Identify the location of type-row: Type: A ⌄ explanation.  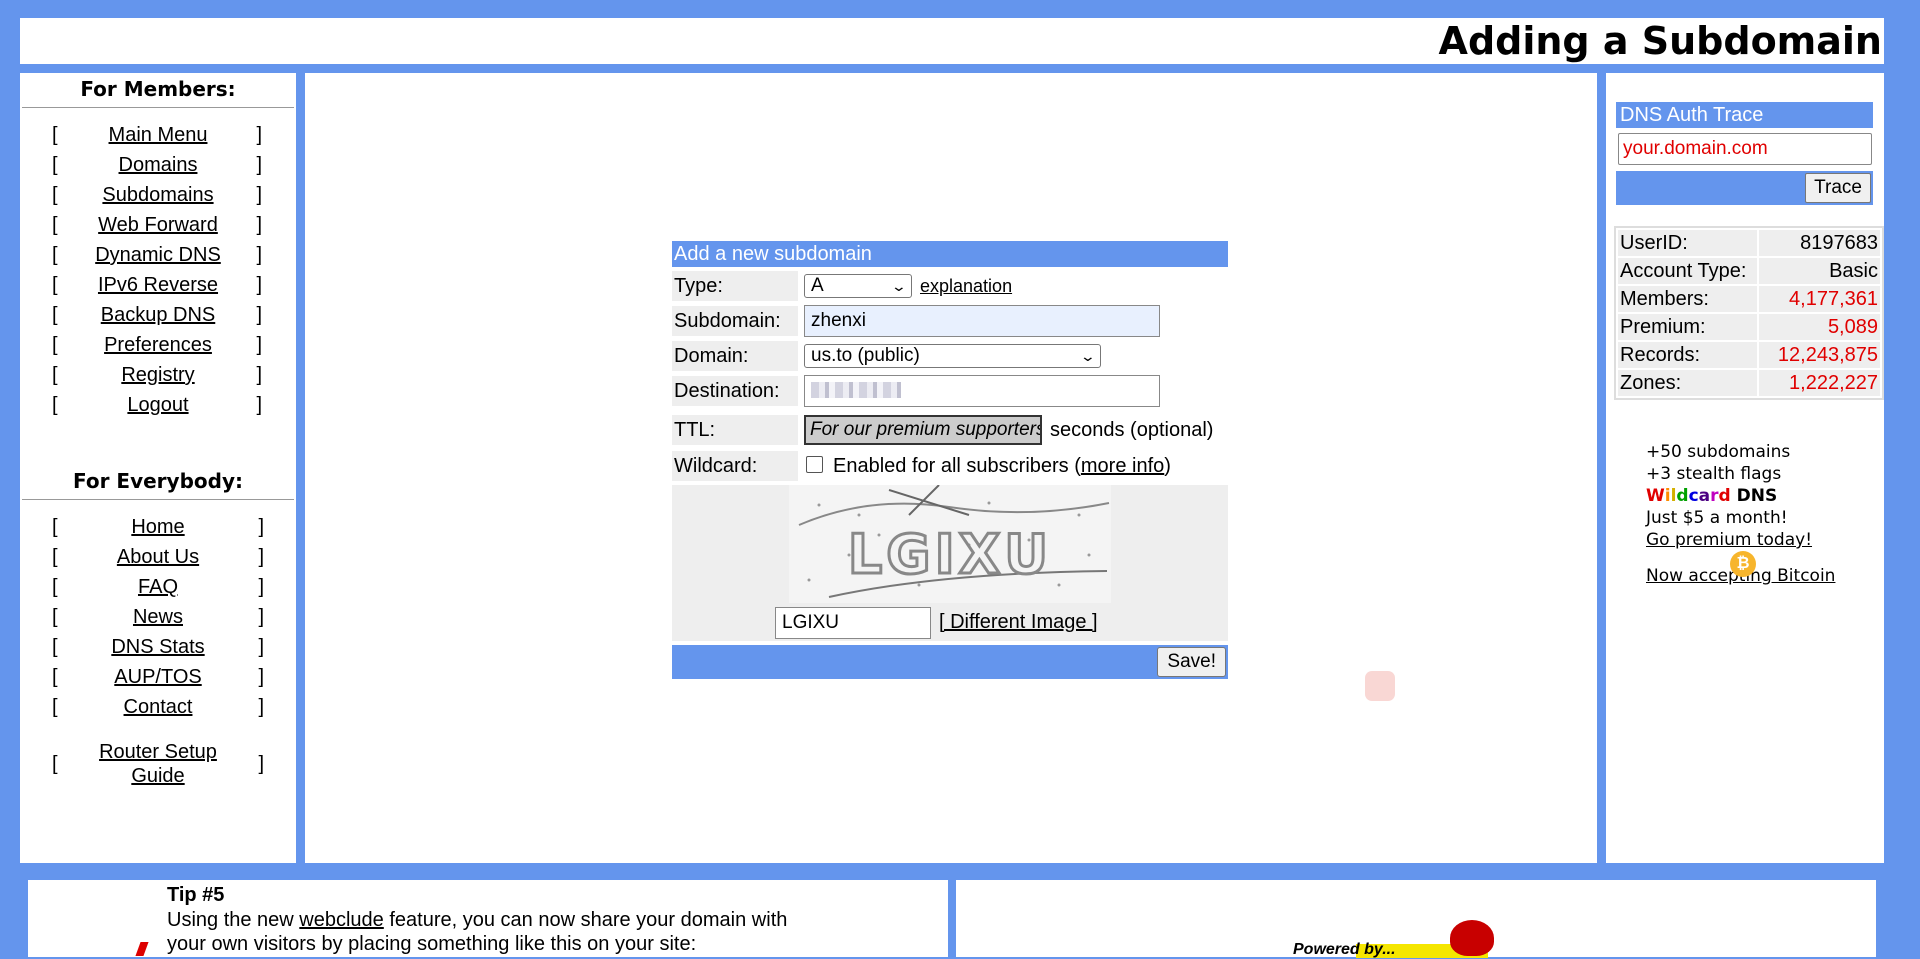
(950, 286).